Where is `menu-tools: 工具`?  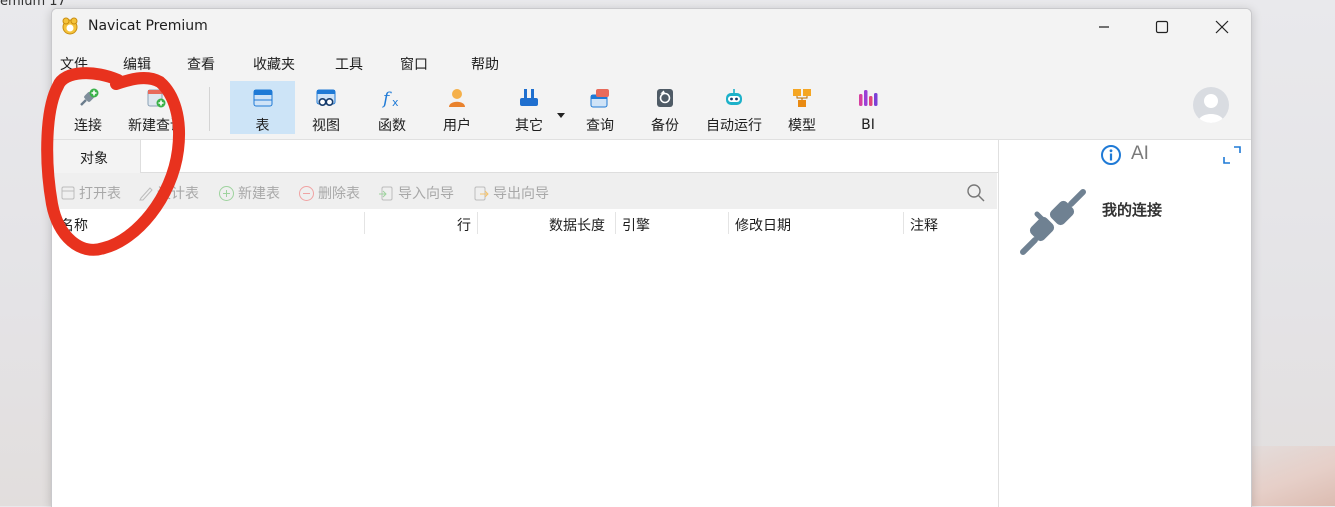
menu-tools: 工具 is located at coordinates (349, 64).